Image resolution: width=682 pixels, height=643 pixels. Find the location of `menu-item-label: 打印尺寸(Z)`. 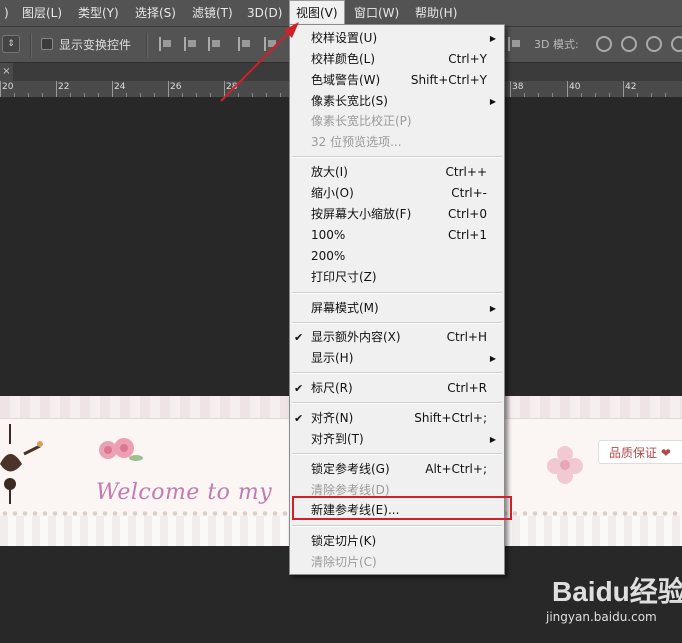

menu-item-label: 打印尺寸(Z) is located at coordinates (344, 277).